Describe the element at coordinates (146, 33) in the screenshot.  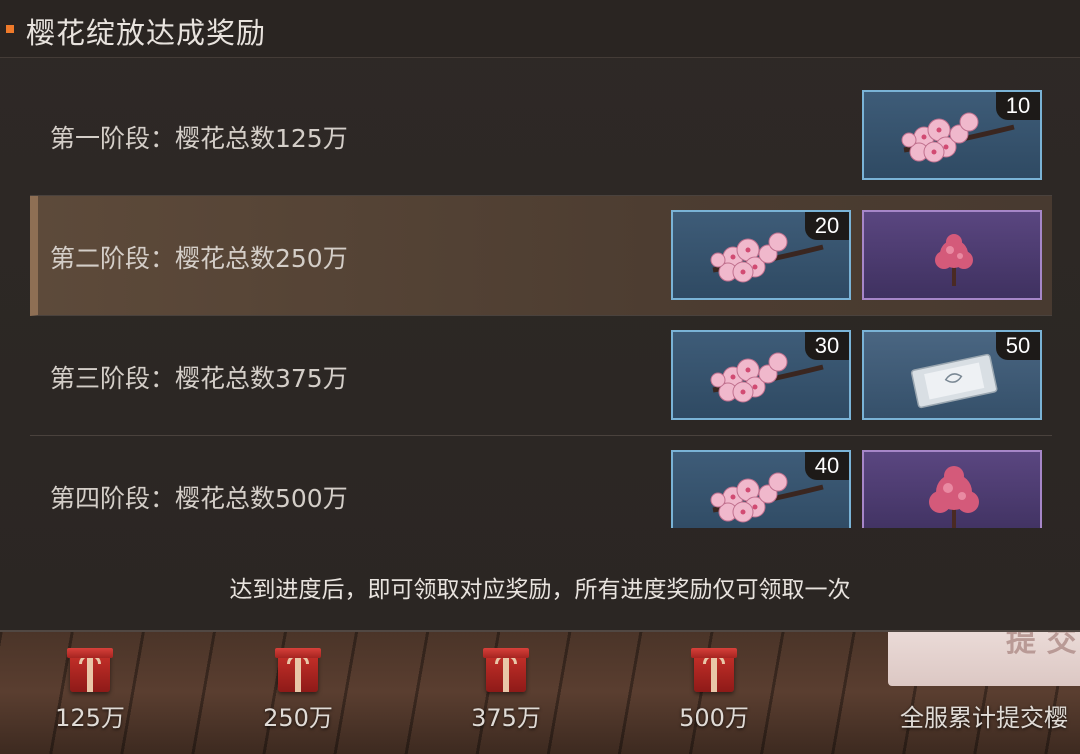
I see `panel-title: 樱花绽放达成奖励` at that location.